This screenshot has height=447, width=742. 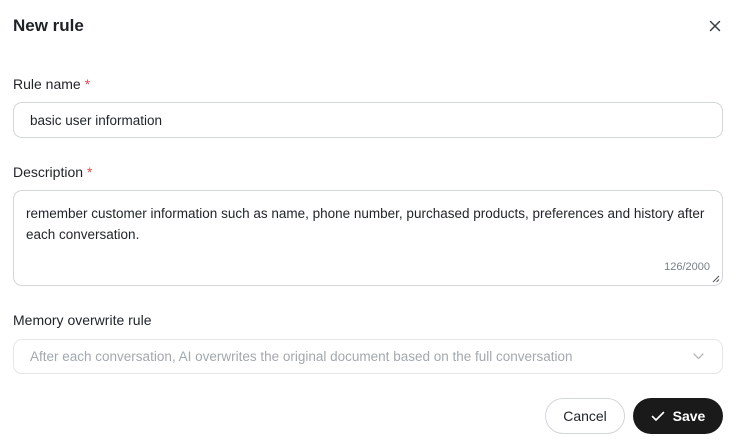 I want to click on character-counter: 126/2000, so click(x=687, y=267).